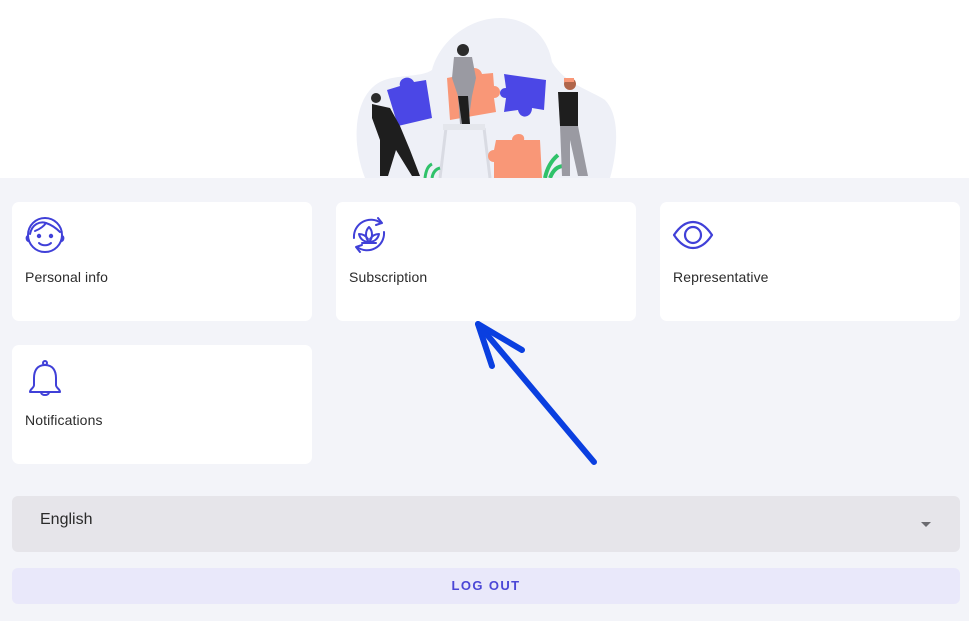 The image size is (969, 621). What do you see at coordinates (45, 378) in the screenshot?
I see `bell-icon` at bounding box center [45, 378].